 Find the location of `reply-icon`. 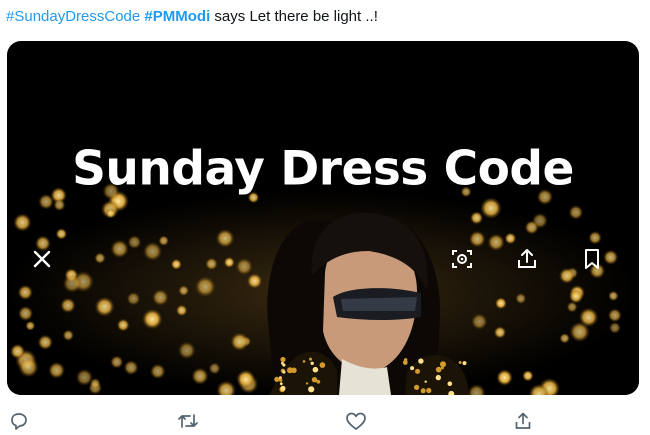

reply-icon is located at coordinates (19, 421).